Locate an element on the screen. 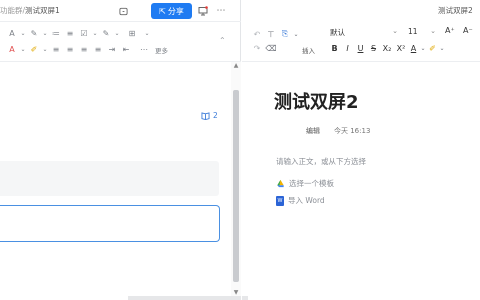 This screenshot has height=300, width=480. checklist-icon: ☑ is located at coordinates (84, 33).